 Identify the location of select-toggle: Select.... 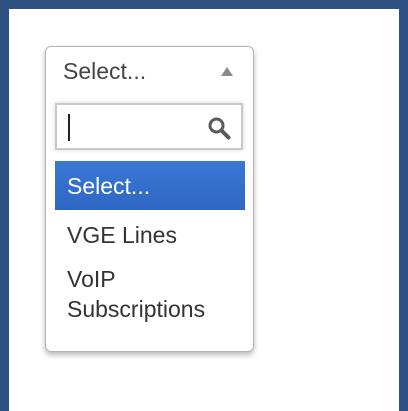
(149, 71).